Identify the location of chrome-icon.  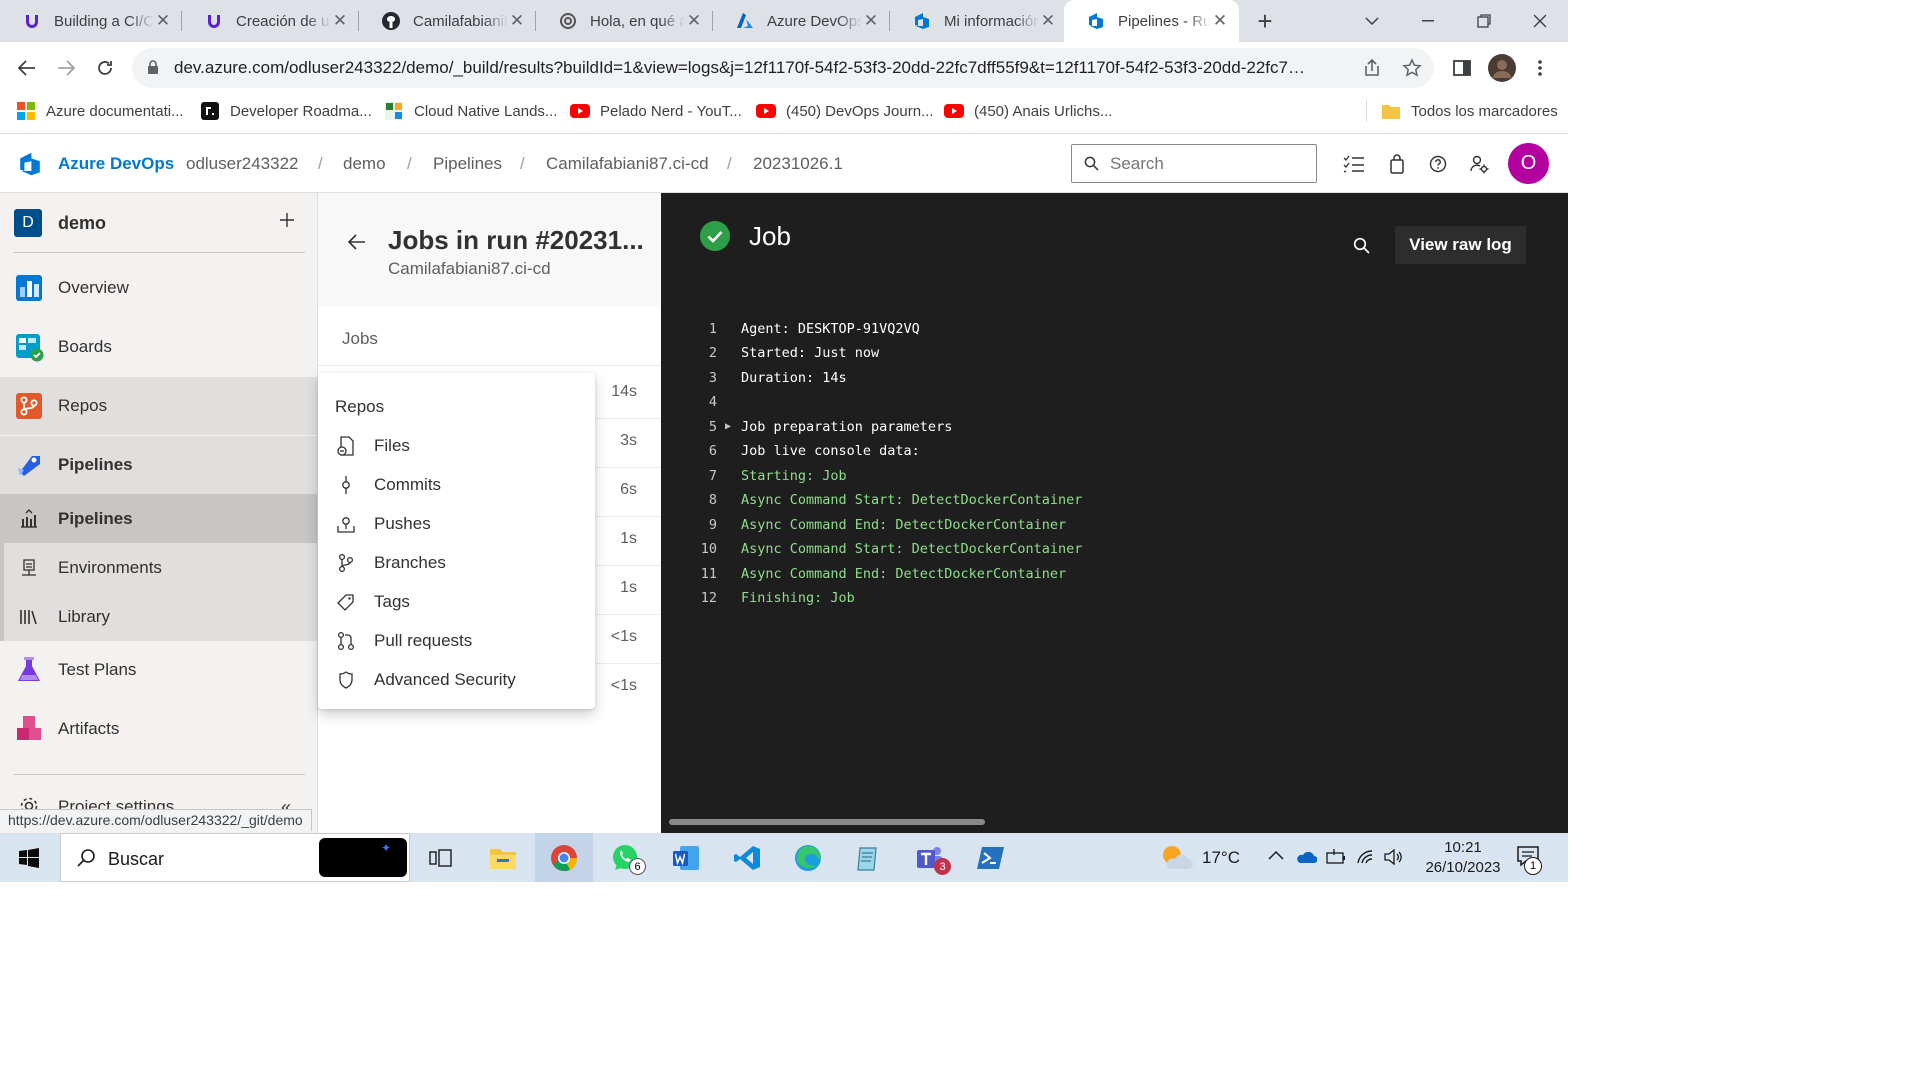
(564, 857).